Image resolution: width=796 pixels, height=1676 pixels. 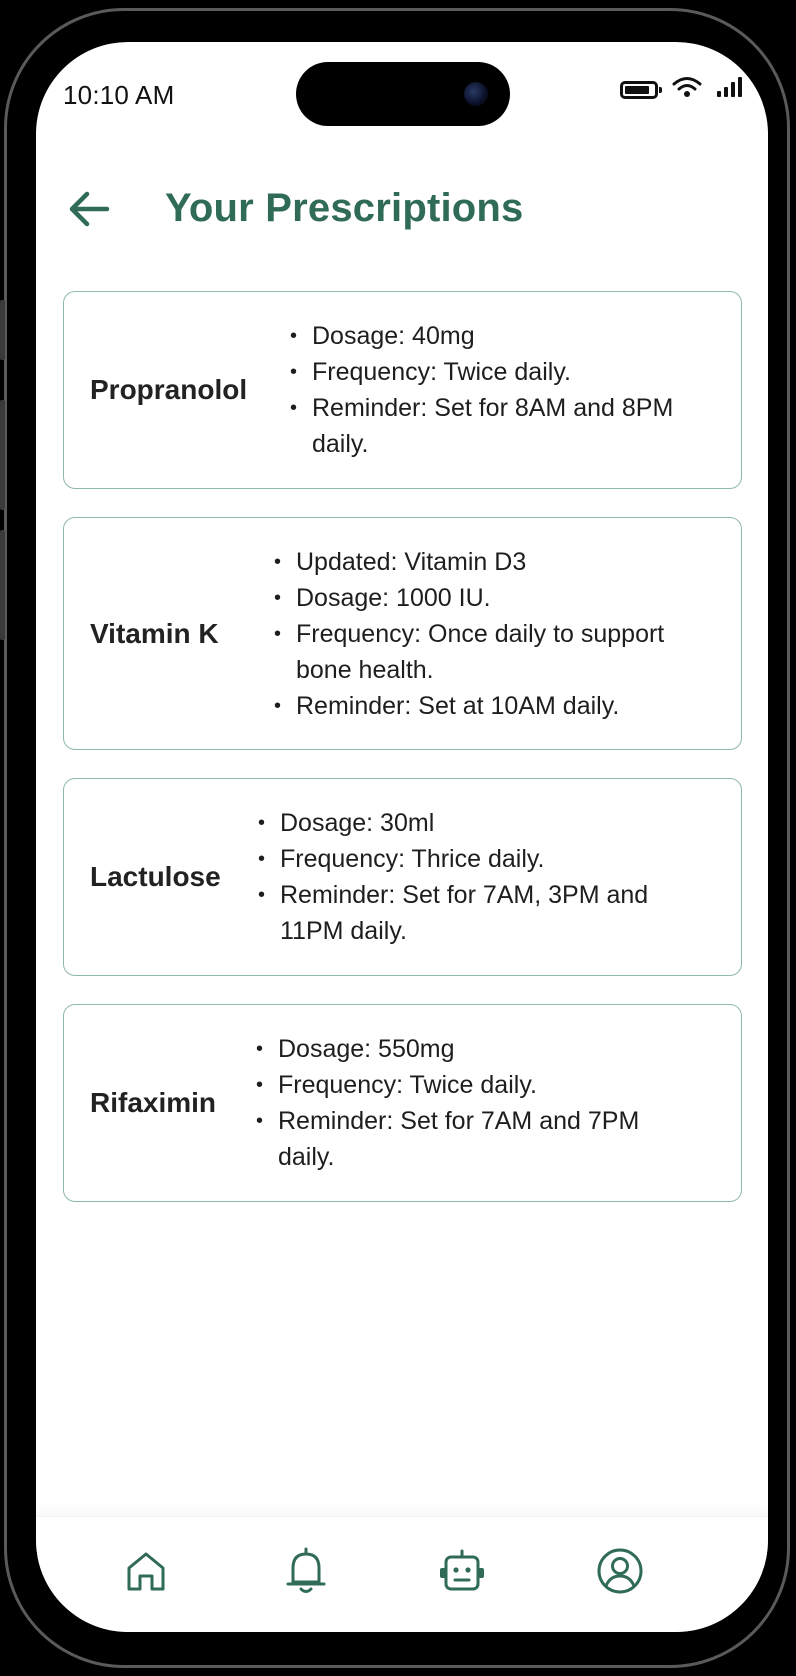 What do you see at coordinates (494, 598) in the screenshot?
I see `detail-item: Dosage: 1000 IU.` at bounding box center [494, 598].